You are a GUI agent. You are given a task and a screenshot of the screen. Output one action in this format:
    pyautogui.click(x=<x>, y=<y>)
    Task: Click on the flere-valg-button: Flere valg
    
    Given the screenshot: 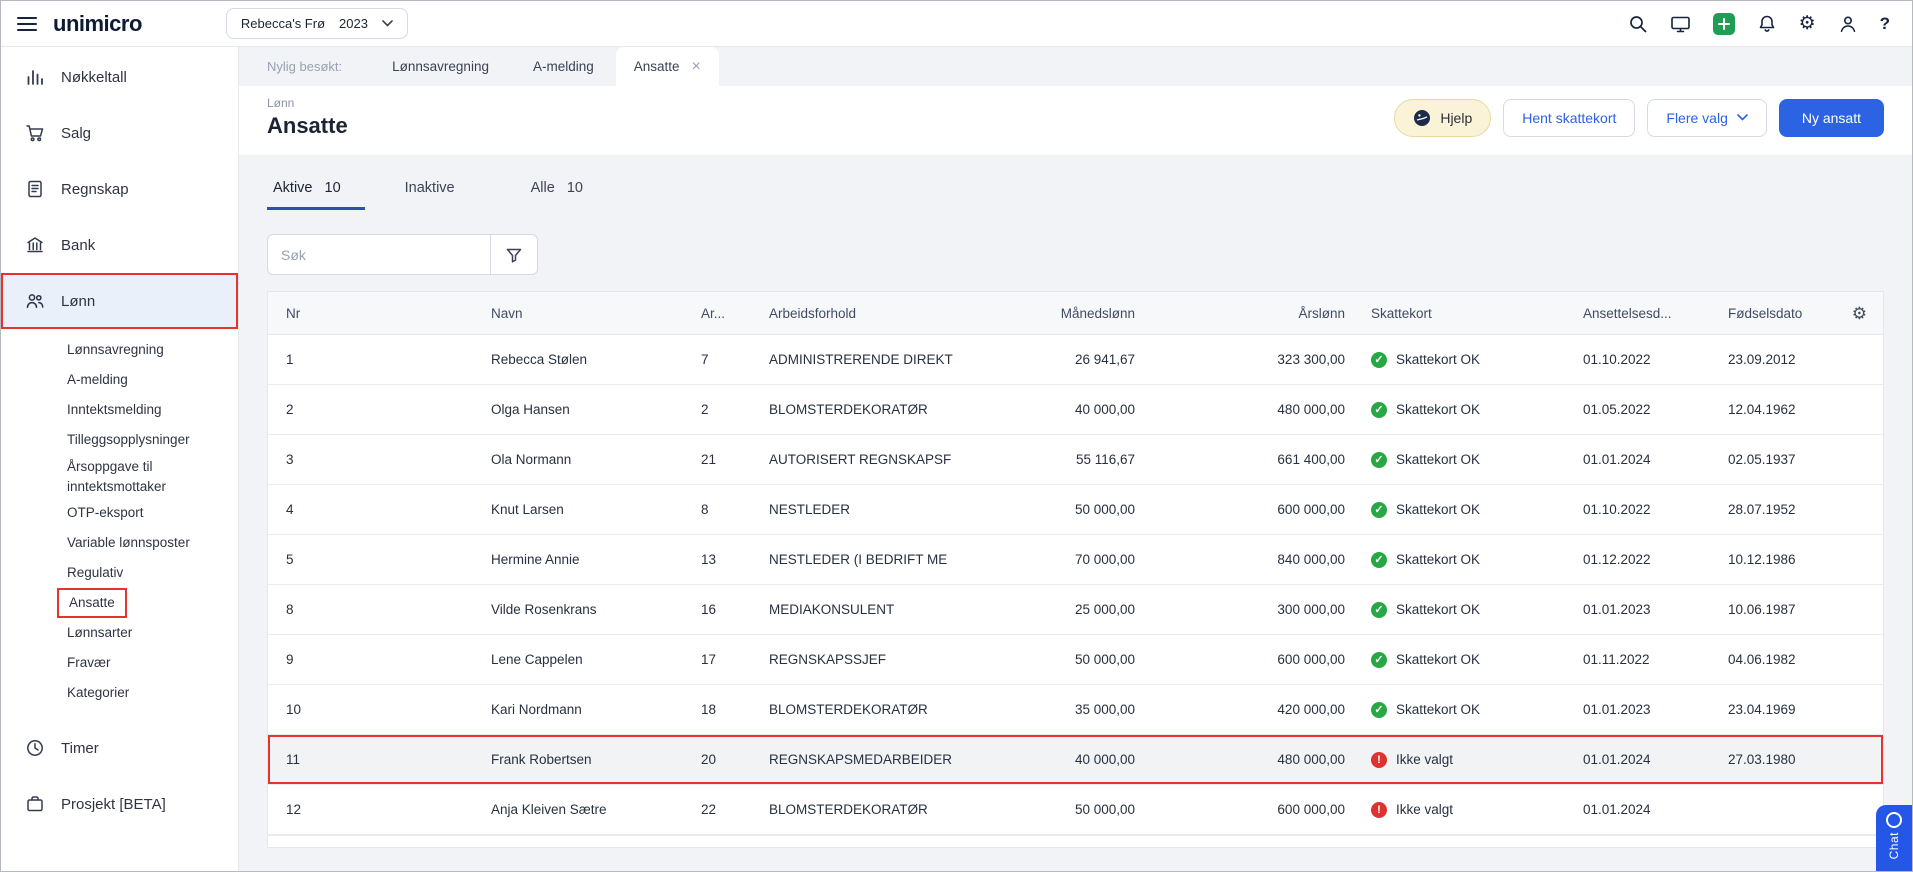 What is the action you would take?
    pyautogui.click(x=1707, y=117)
    